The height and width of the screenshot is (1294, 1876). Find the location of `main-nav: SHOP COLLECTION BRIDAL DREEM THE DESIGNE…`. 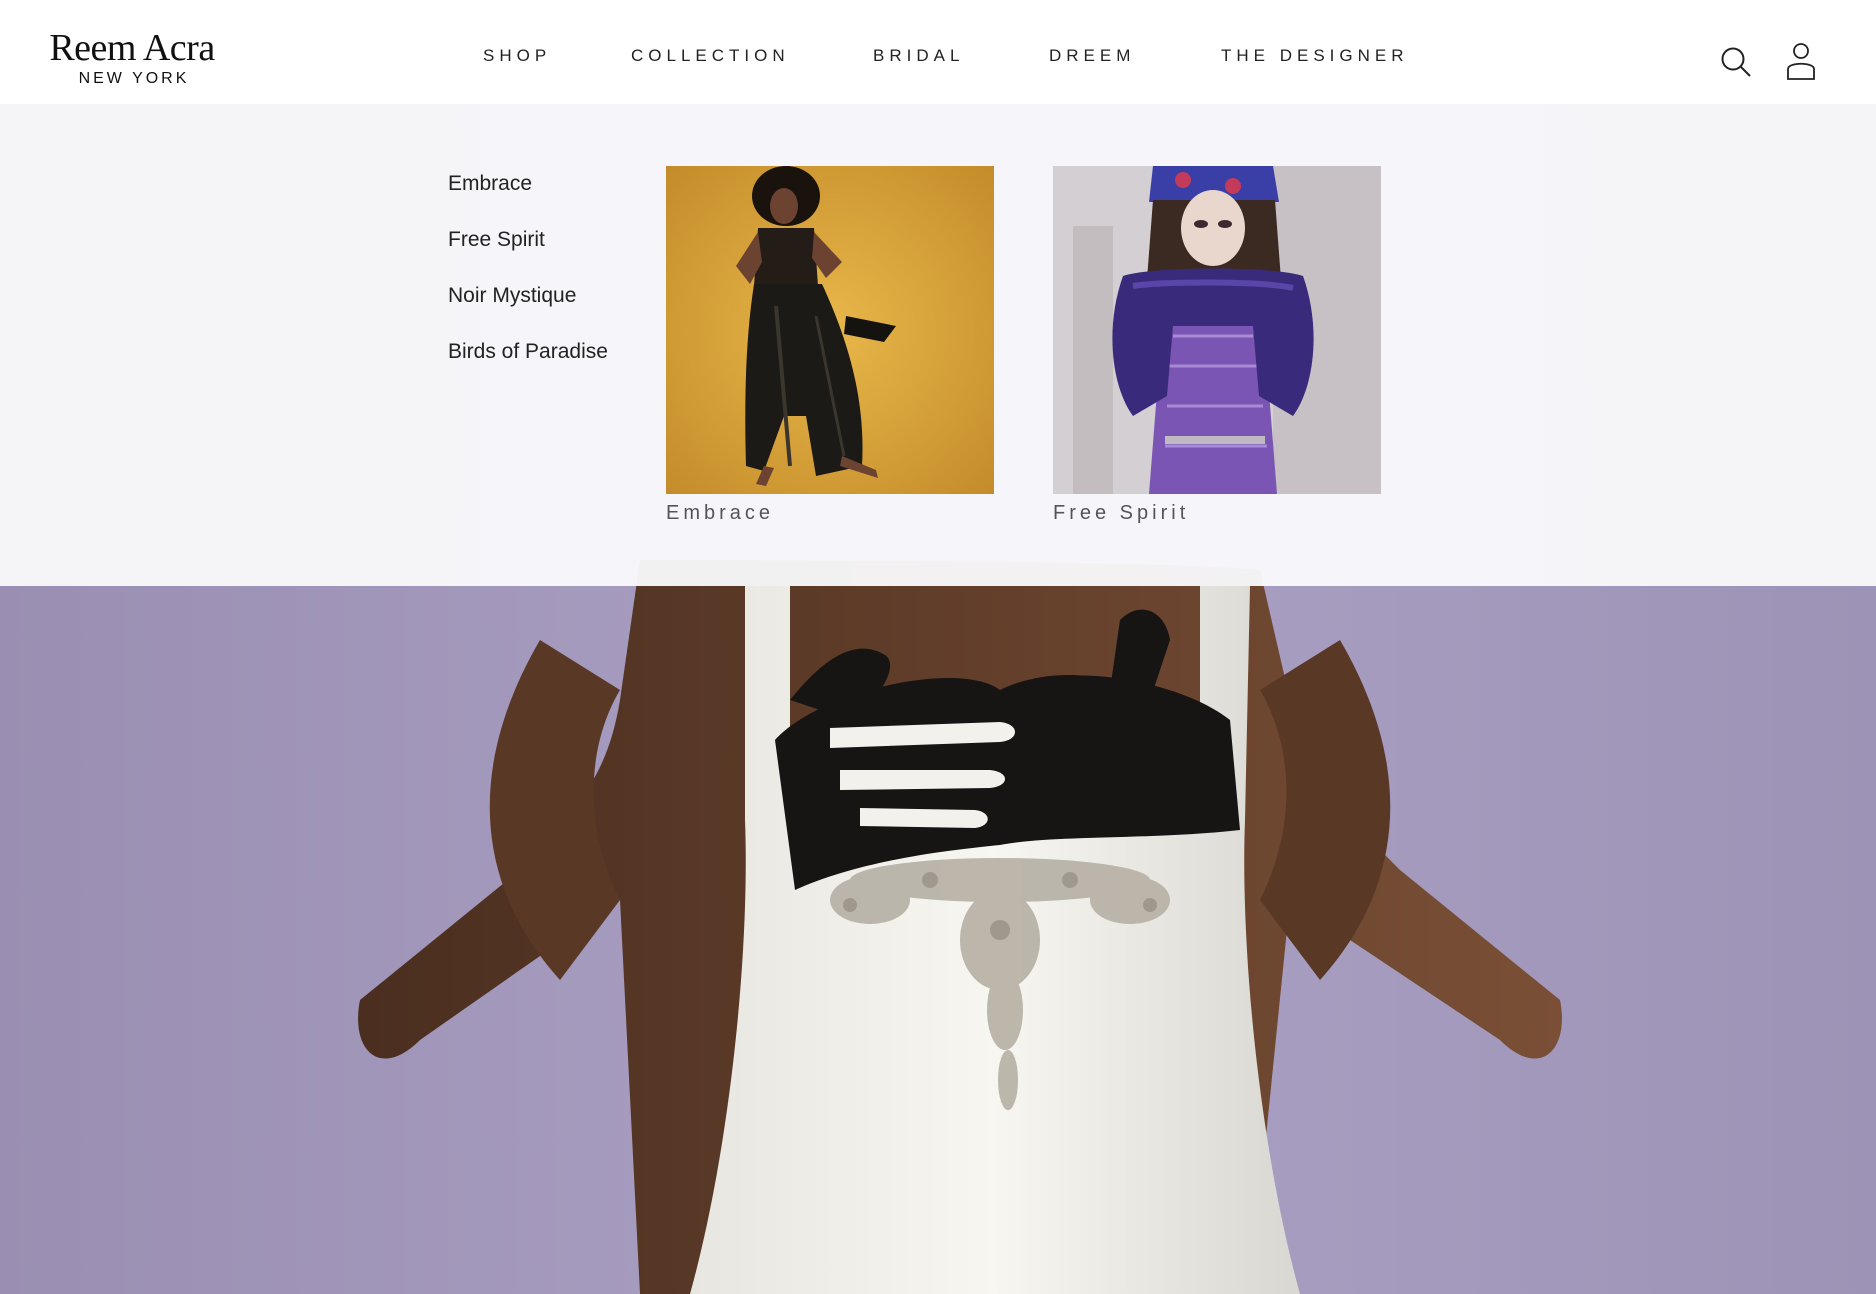

main-nav: SHOP COLLECTION BRIDAL DREEM THE DESIGNE… is located at coordinates (938, 58).